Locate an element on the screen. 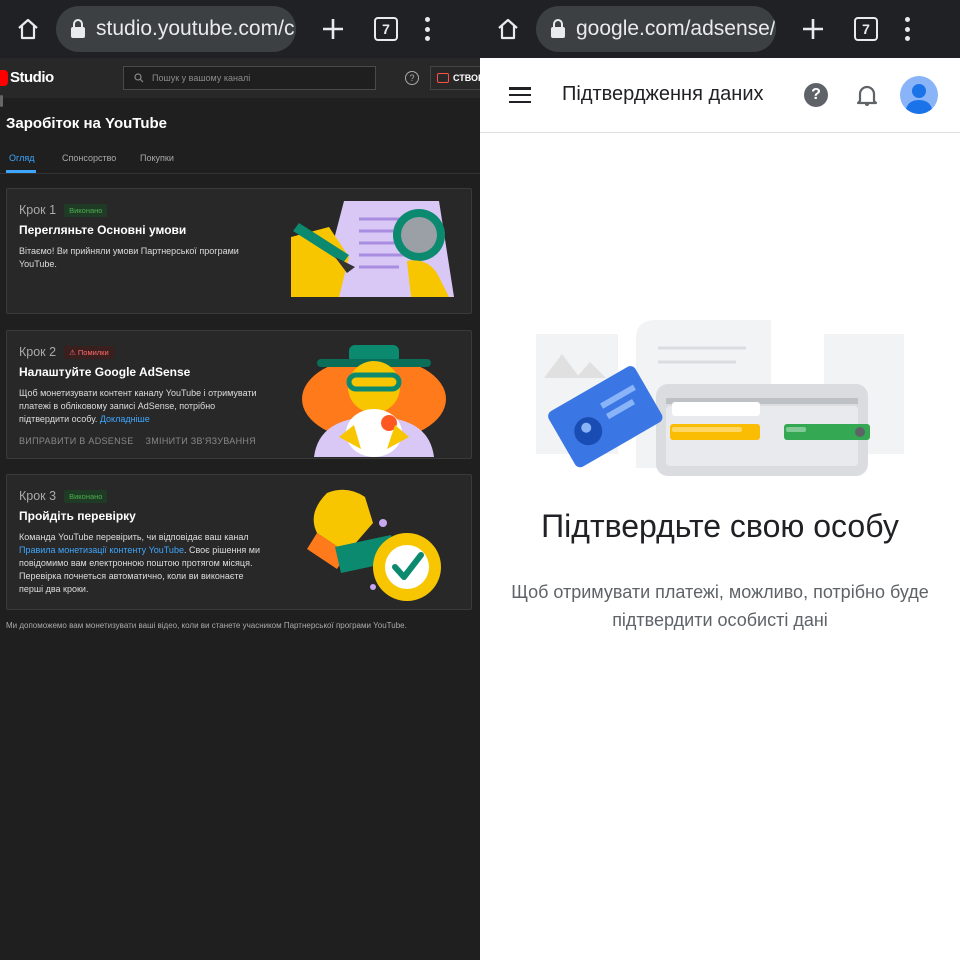 This screenshot has height=960, width=960. tab-overview: Огляд is located at coordinates (21, 158).